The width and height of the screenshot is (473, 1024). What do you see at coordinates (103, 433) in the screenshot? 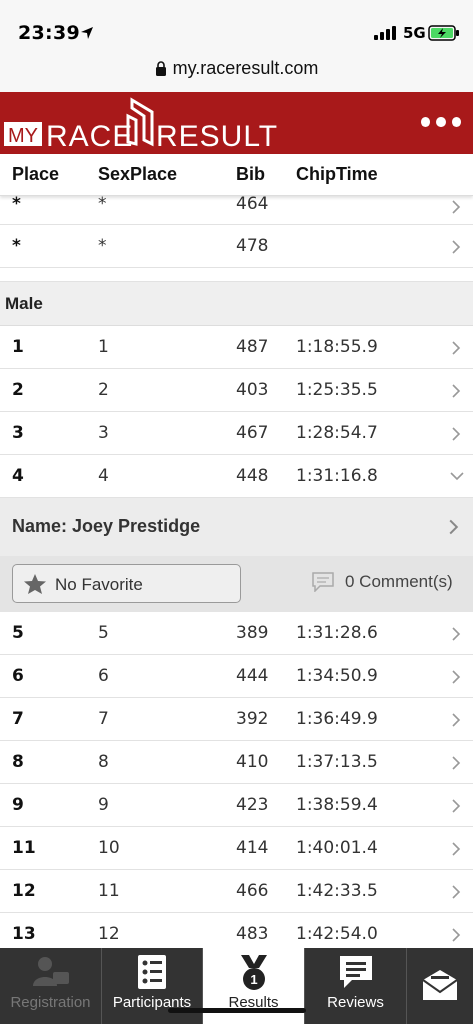
I see `row-sexplace: 3` at bounding box center [103, 433].